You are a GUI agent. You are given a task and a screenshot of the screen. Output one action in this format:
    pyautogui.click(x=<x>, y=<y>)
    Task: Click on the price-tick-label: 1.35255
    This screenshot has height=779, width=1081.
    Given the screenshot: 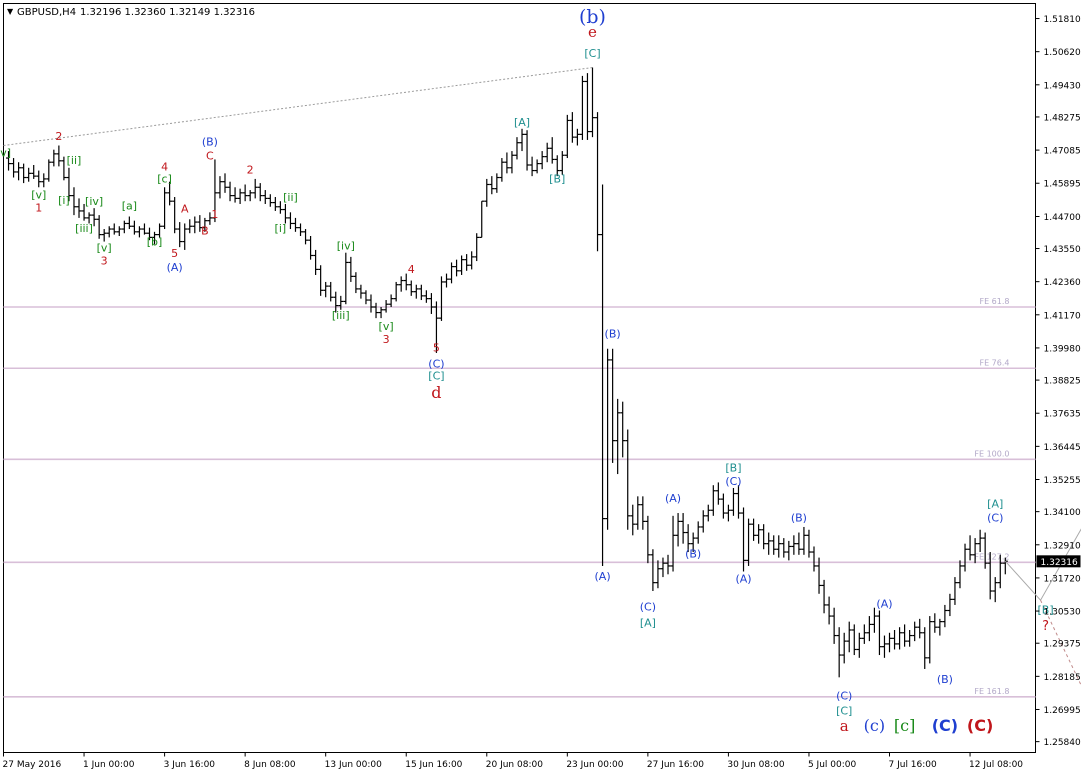 What is the action you would take?
    pyautogui.click(x=1062, y=481)
    